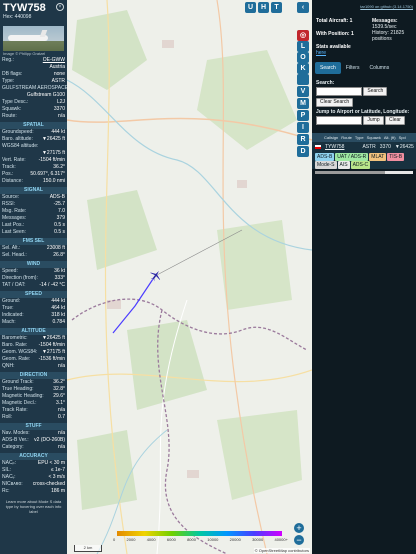 This screenshot has height=554, width=416. Describe the element at coordinates (33, 190) in the screenshot. I see `section-header: SIGNAL` at that location.